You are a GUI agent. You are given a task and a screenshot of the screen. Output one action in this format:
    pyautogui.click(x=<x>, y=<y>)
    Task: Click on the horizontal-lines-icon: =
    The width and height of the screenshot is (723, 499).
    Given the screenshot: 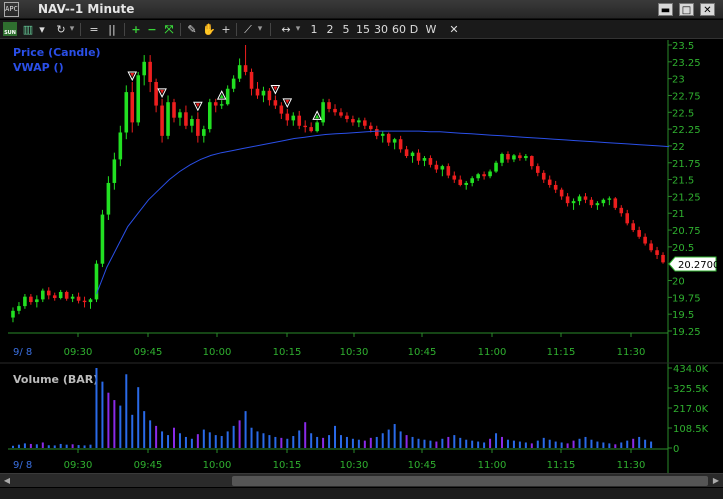 What is the action you would take?
    pyautogui.click(x=94, y=29)
    